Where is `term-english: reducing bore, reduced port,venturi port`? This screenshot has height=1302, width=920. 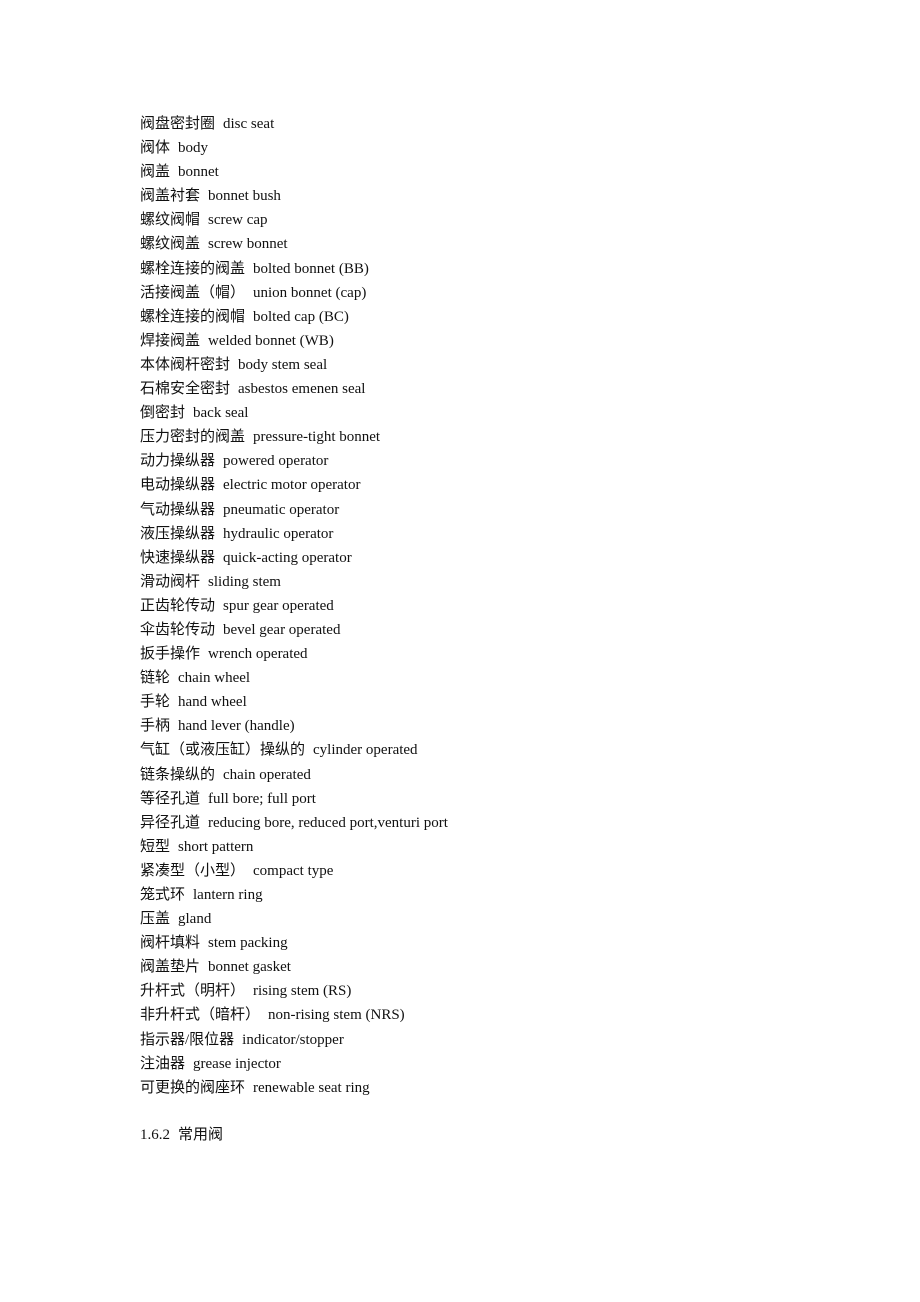
term-english: reducing bore, reduced port,venturi port is located at coordinates (328, 822).